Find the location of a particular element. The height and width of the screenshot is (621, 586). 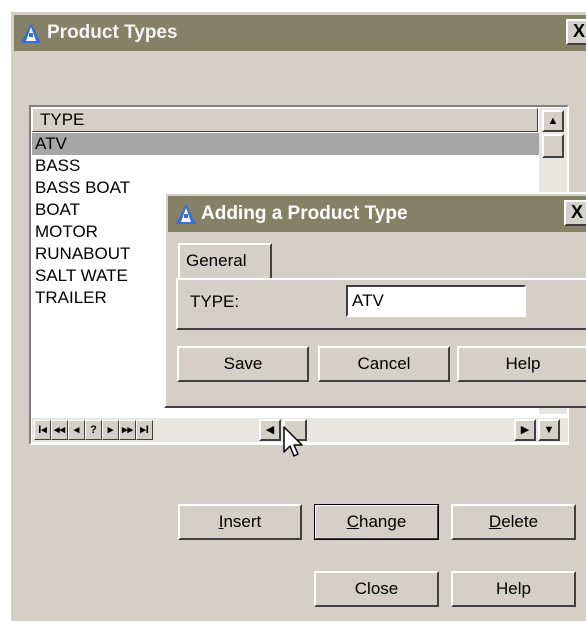

prev-page-icon: ◂◂ is located at coordinates (59, 430).